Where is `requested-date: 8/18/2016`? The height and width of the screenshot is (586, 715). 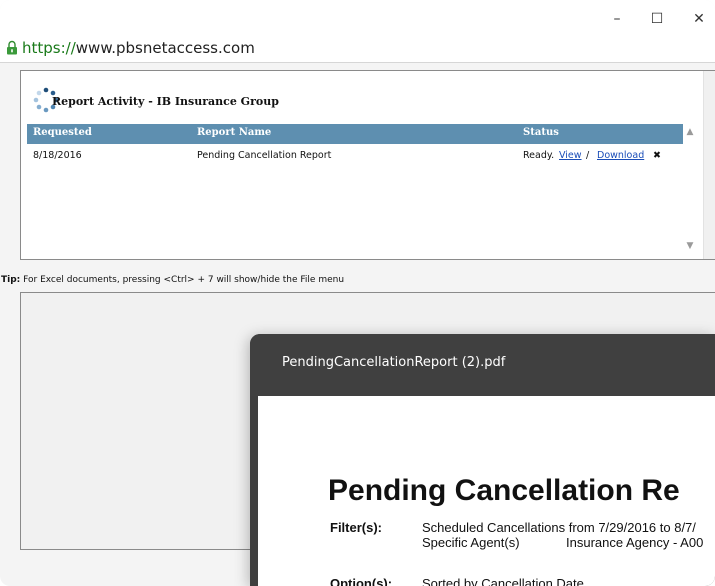
requested-date: 8/18/2016 is located at coordinates (57, 155).